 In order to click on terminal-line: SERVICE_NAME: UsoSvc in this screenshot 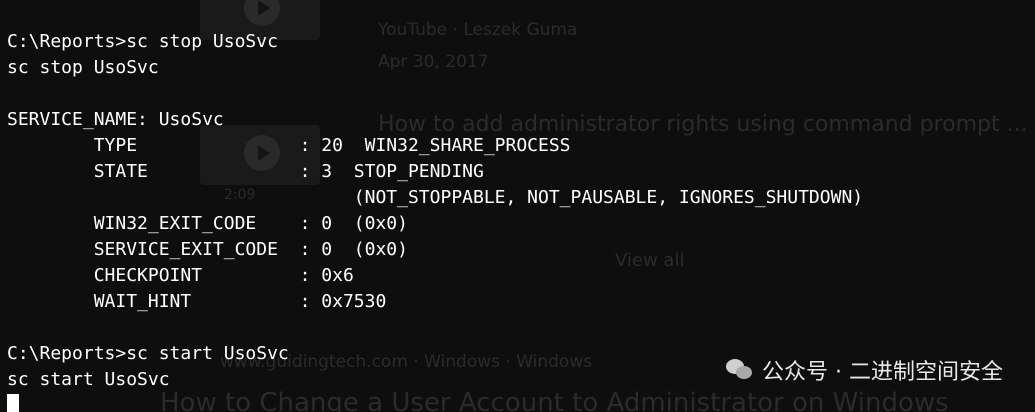, I will do `click(115, 119)`.